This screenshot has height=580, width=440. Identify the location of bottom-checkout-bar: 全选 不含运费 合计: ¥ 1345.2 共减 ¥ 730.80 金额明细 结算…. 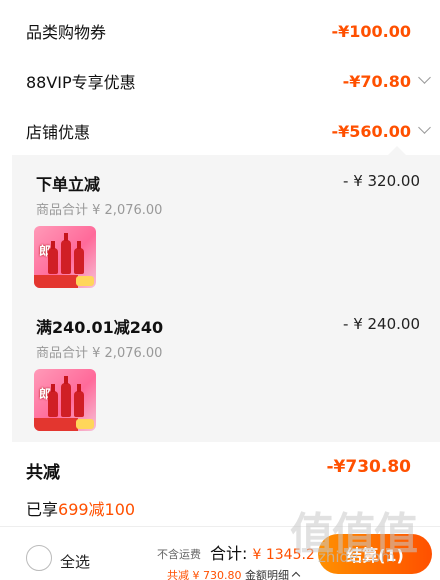
(220, 553).